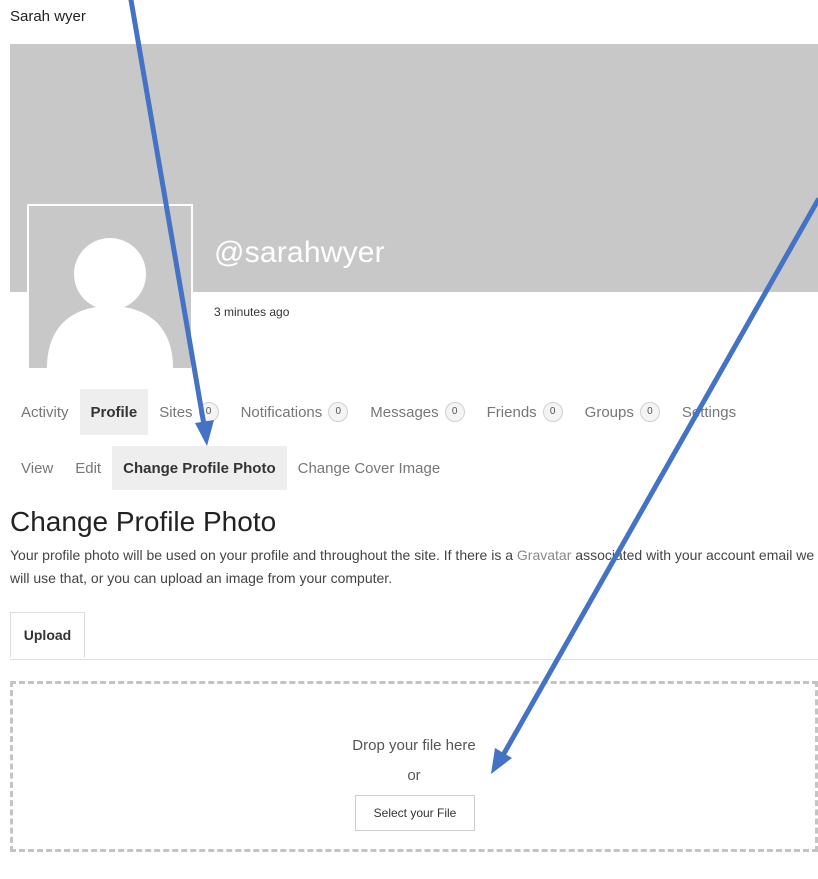  I want to click on subnav-item-label: Change Profile Photo, so click(199, 468).